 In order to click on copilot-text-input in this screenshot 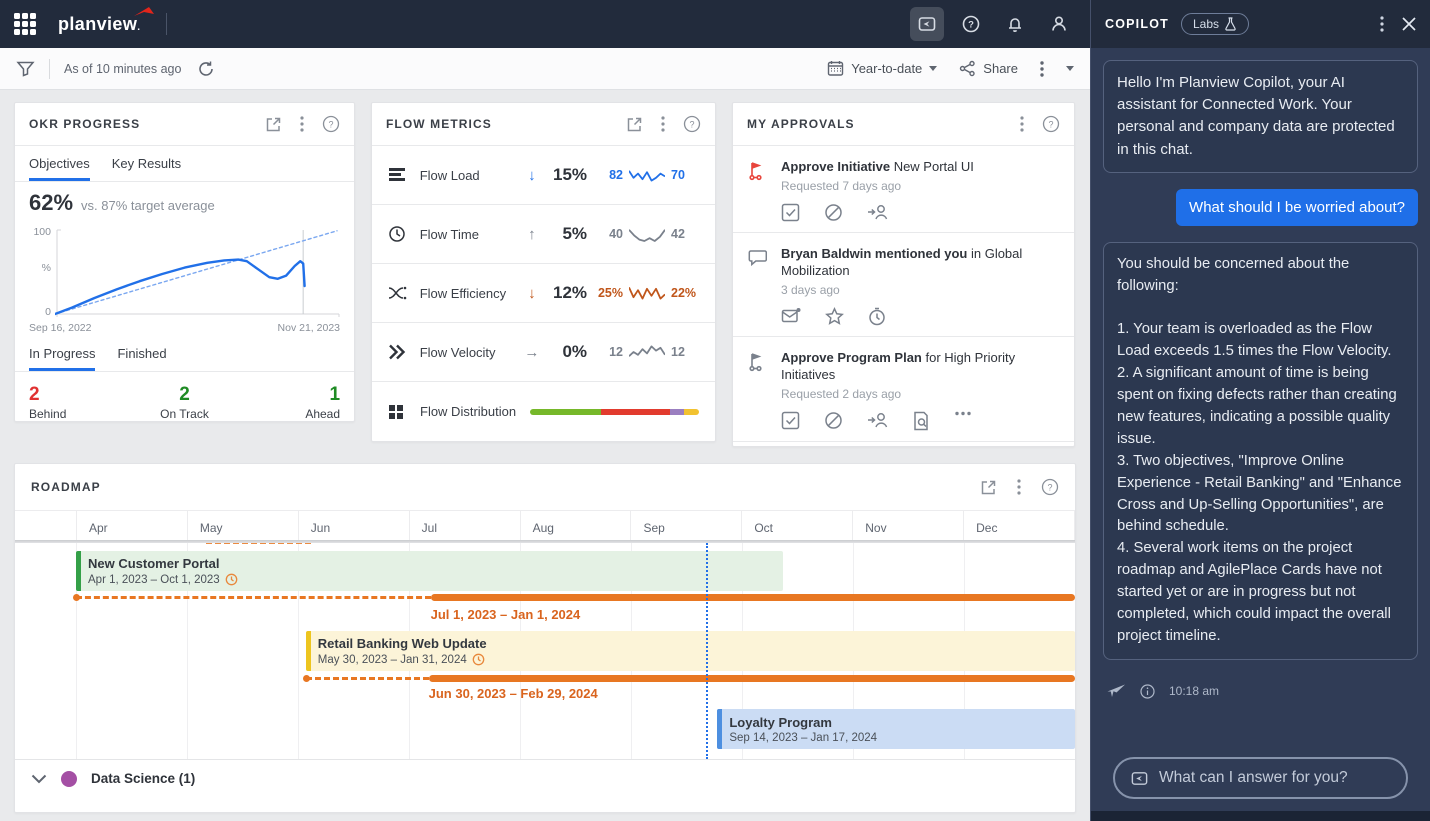, I will do `click(1275, 778)`.